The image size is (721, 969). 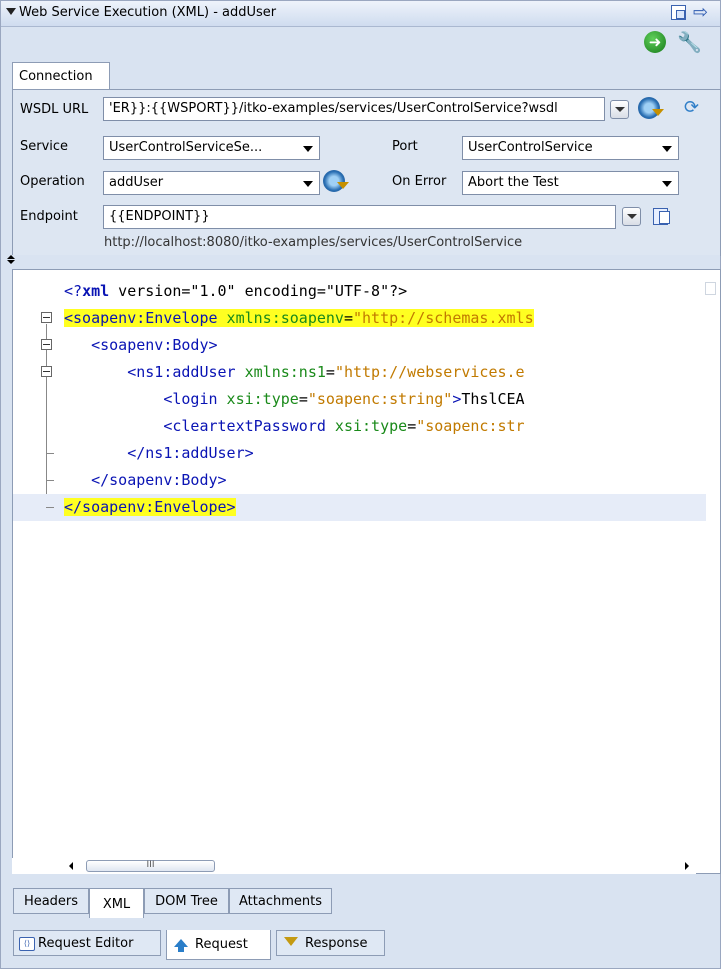 I want to click on xml-line-9: </soapenv:Envelope>, so click(x=359, y=507).